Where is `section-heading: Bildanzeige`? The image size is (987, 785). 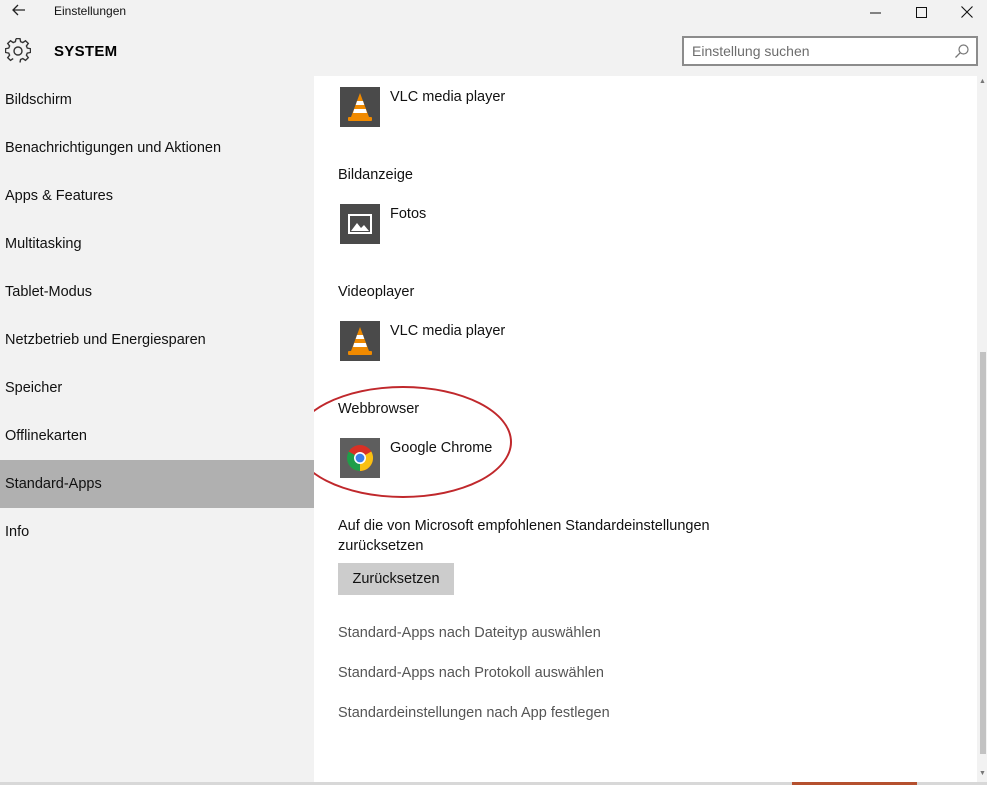
section-heading: Bildanzeige is located at coordinates (375, 175).